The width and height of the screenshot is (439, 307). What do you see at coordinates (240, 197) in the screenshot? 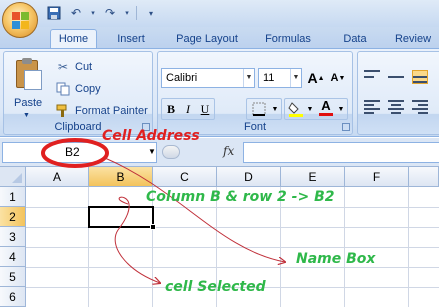
I see `annotation-column-row: Column B & row 2 -> B2` at bounding box center [240, 197].